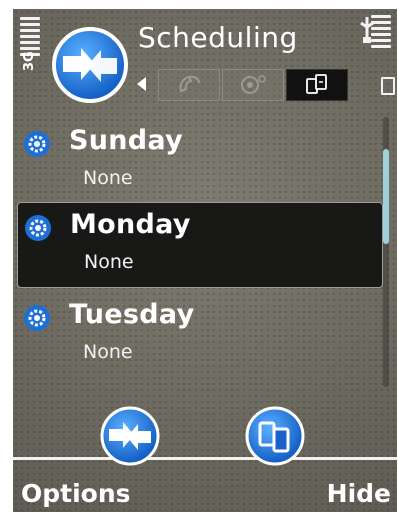  Describe the element at coordinates (386, 196) in the screenshot. I see `scrollbar-thumb` at that location.